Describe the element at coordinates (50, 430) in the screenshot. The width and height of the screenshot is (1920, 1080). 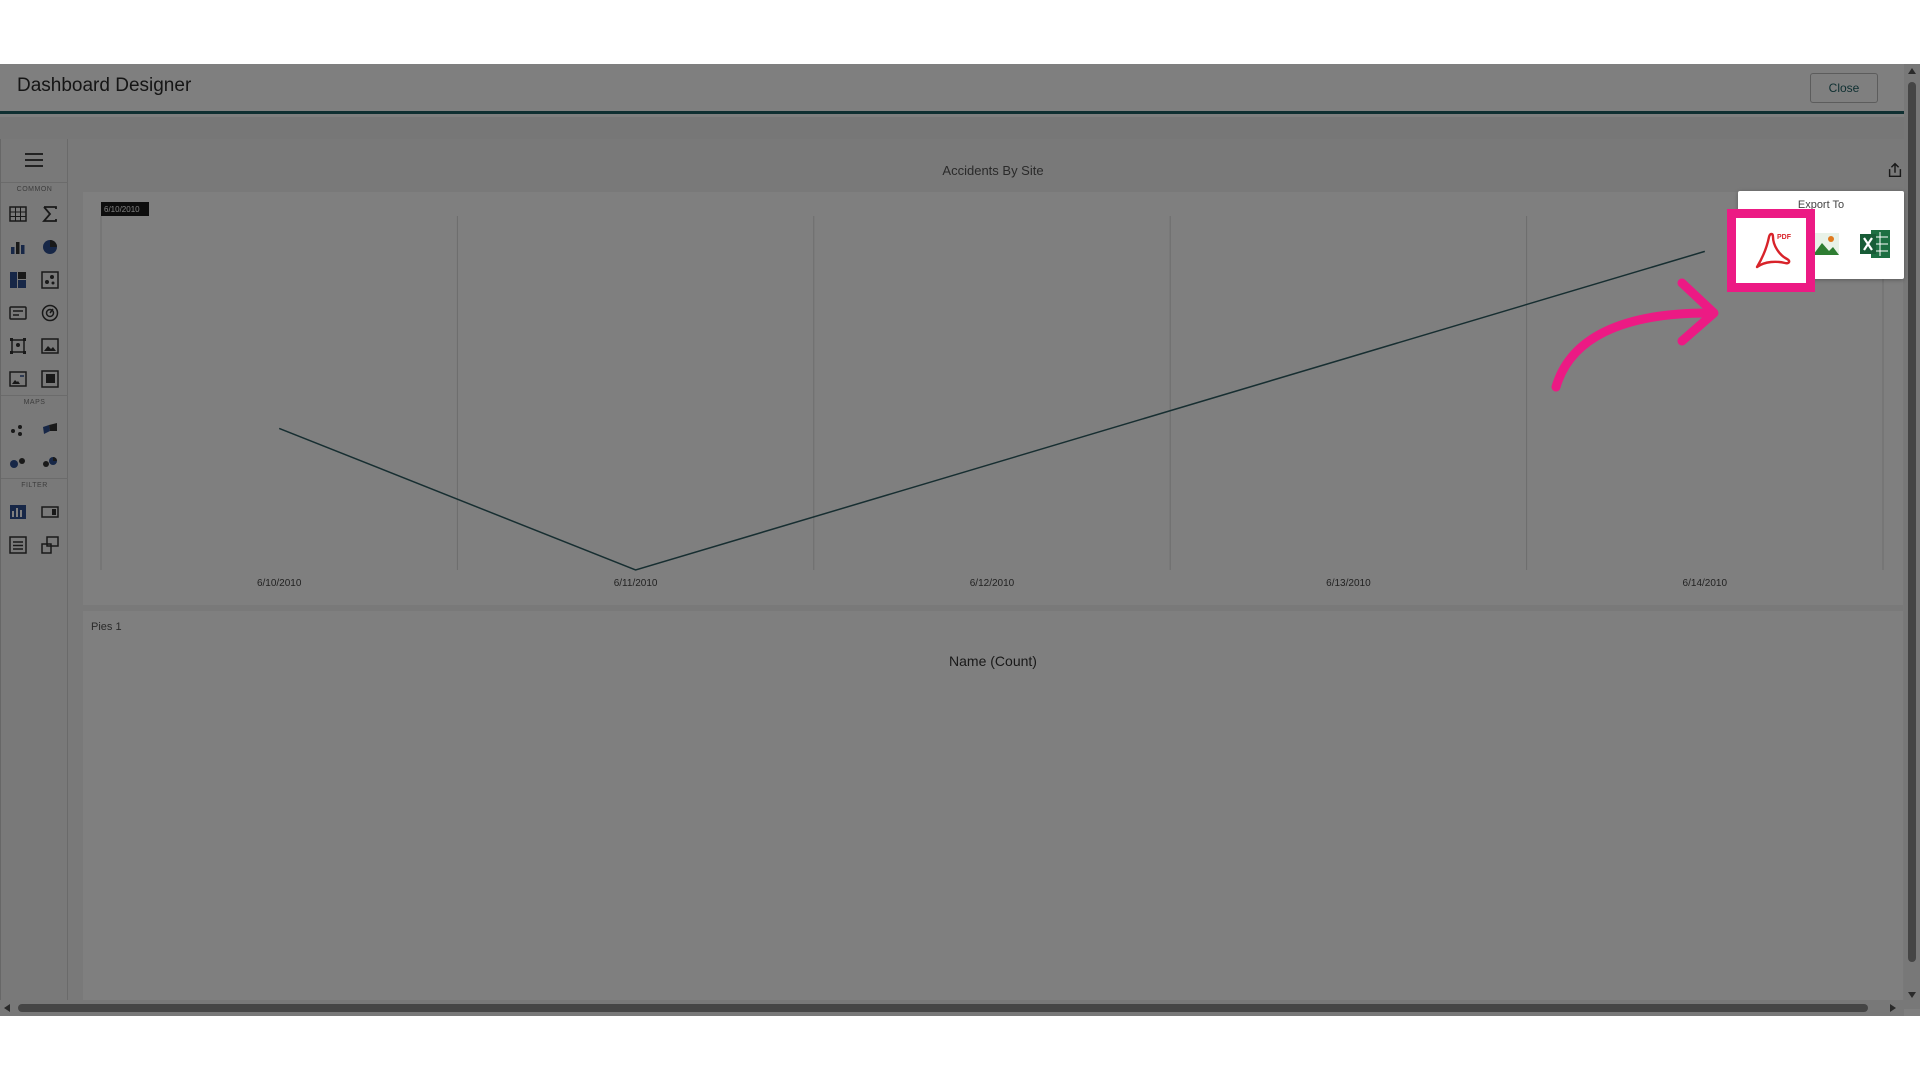
I see `choropleth-map-icon` at that location.